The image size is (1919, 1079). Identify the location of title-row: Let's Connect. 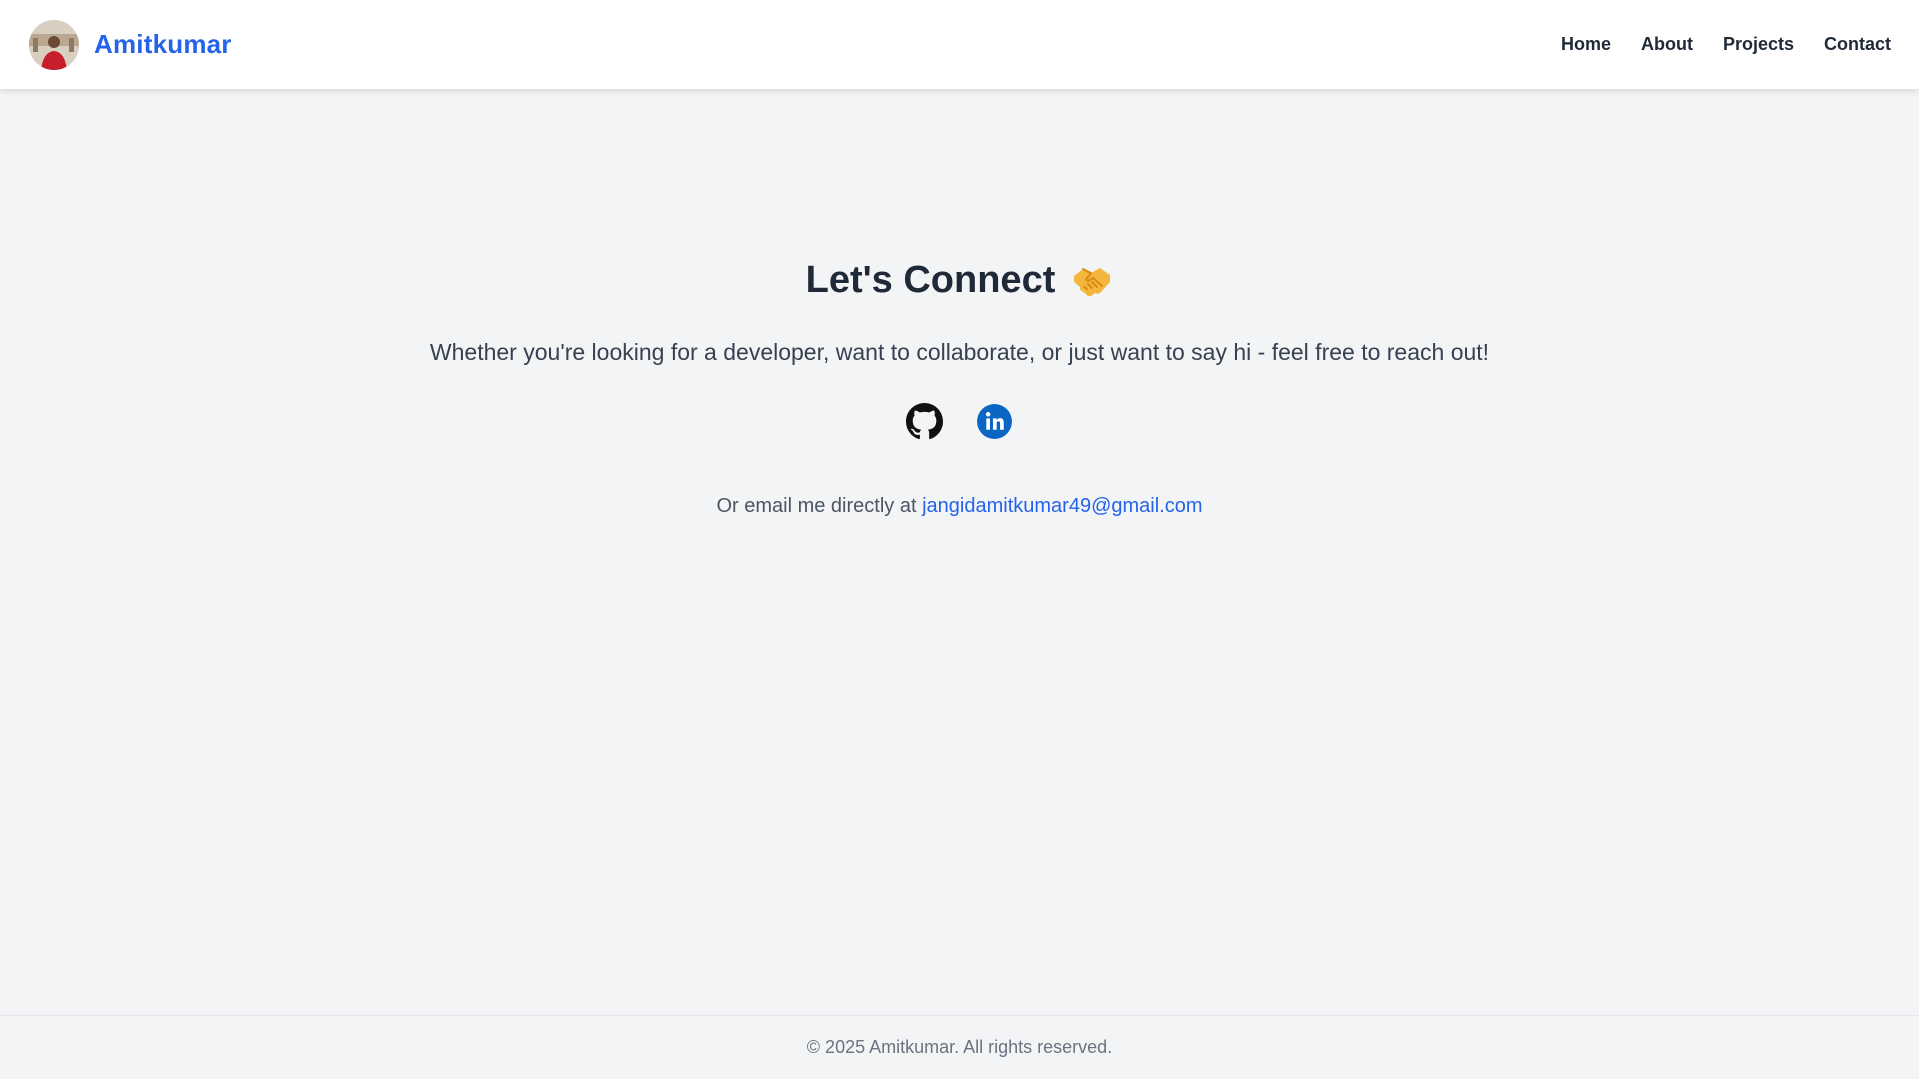
(959, 280).